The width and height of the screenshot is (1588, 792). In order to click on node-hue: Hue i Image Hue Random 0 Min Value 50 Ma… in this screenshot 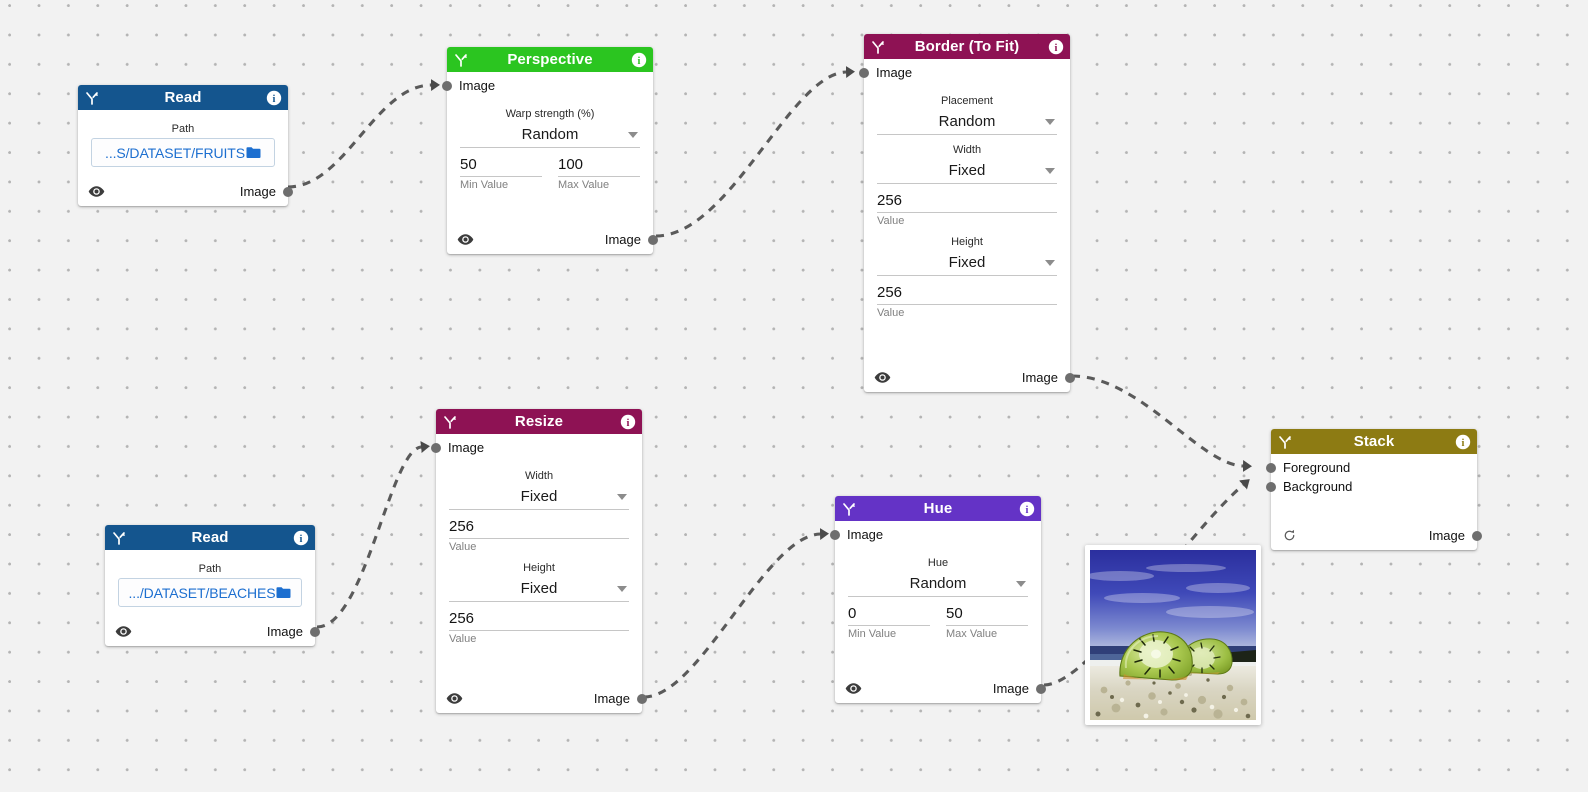, I will do `click(938, 599)`.